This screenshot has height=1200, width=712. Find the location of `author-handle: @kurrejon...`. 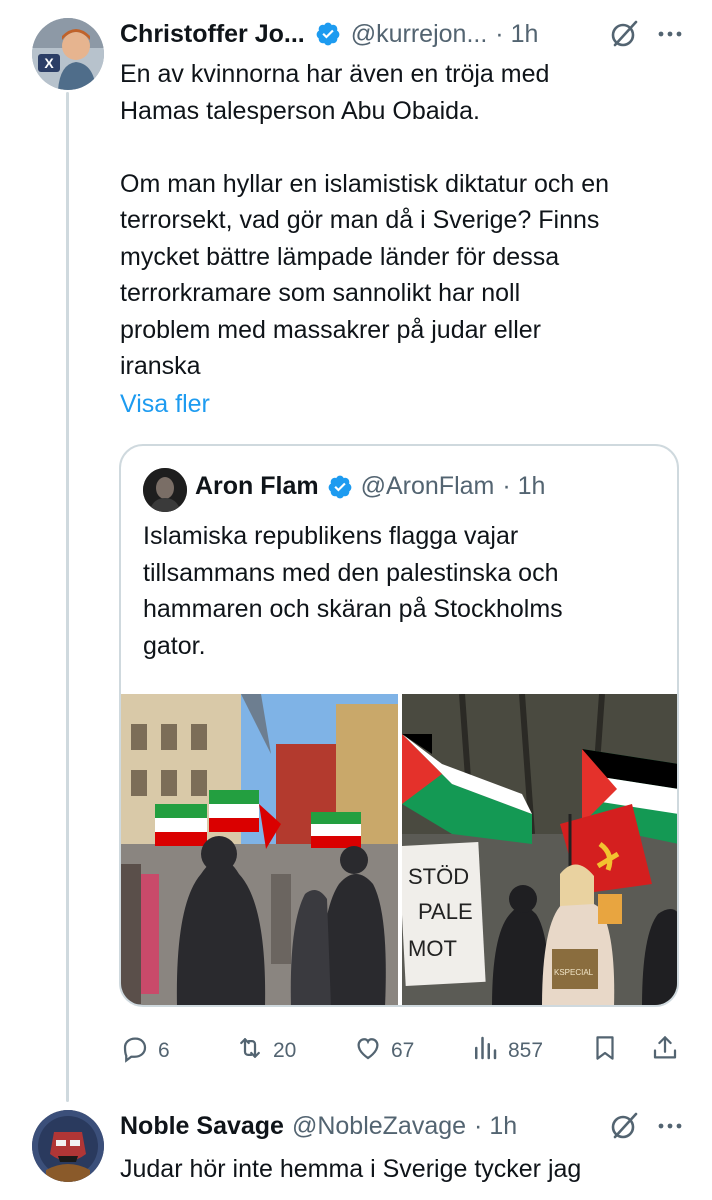

author-handle: @kurrejon... is located at coordinates (419, 34).